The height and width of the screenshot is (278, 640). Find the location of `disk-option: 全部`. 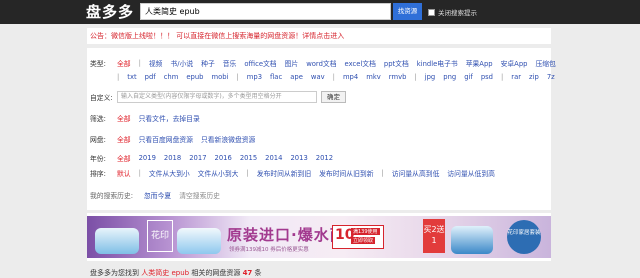

disk-option: 全部 is located at coordinates (124, 139).